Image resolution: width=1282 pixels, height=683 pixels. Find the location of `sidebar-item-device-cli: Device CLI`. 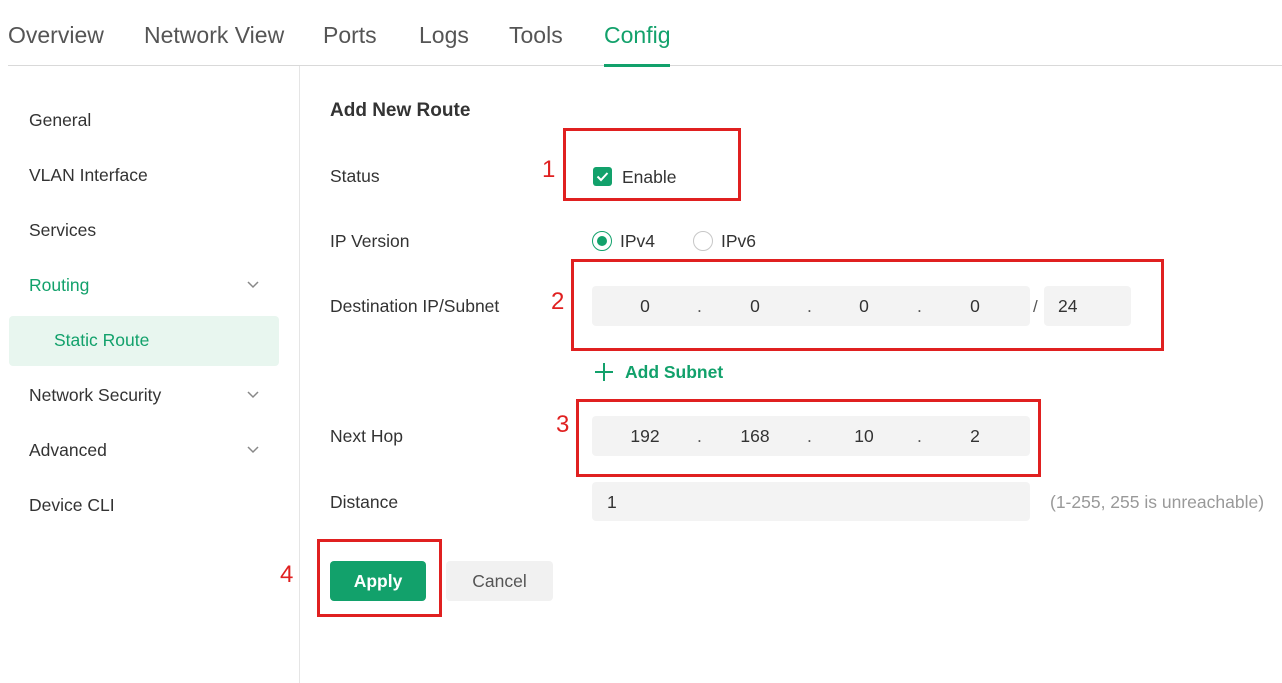

sidebar-item-device-cli: Device CLI is located at coordinates (144, 506).